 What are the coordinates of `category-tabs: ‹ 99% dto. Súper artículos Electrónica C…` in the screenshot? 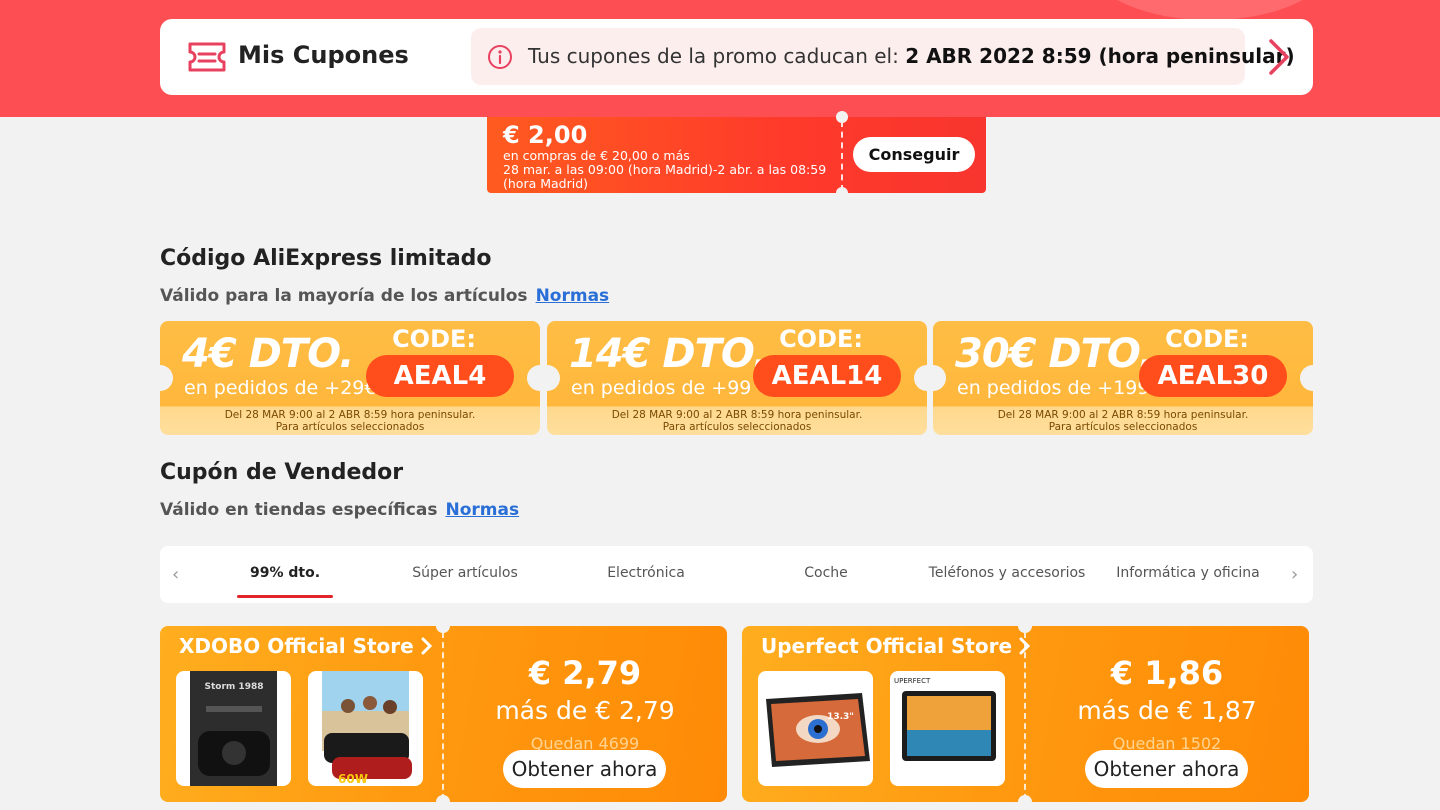 It's located at (736, 574).